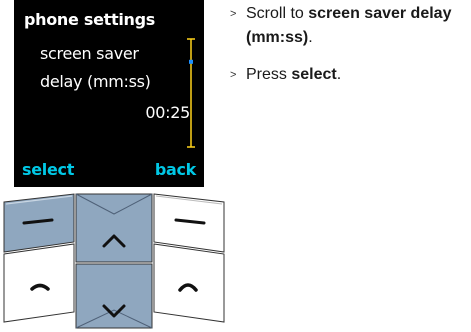 This screenshot has width=471, height=332. Describe the element at coordinates (89, 19) in the screenshot. I see `screen-title: phone settings` at that location.